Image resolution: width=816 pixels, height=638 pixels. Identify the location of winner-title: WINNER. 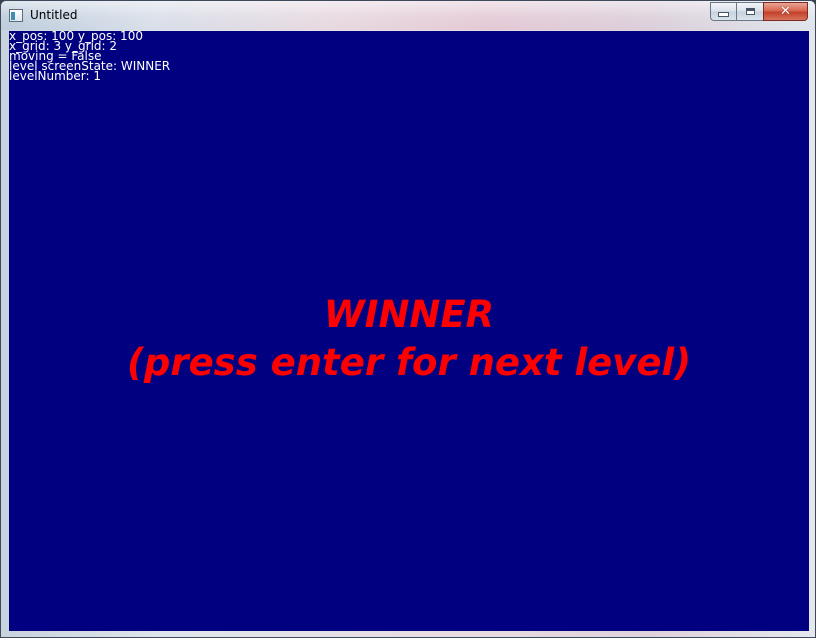
(409, 314).